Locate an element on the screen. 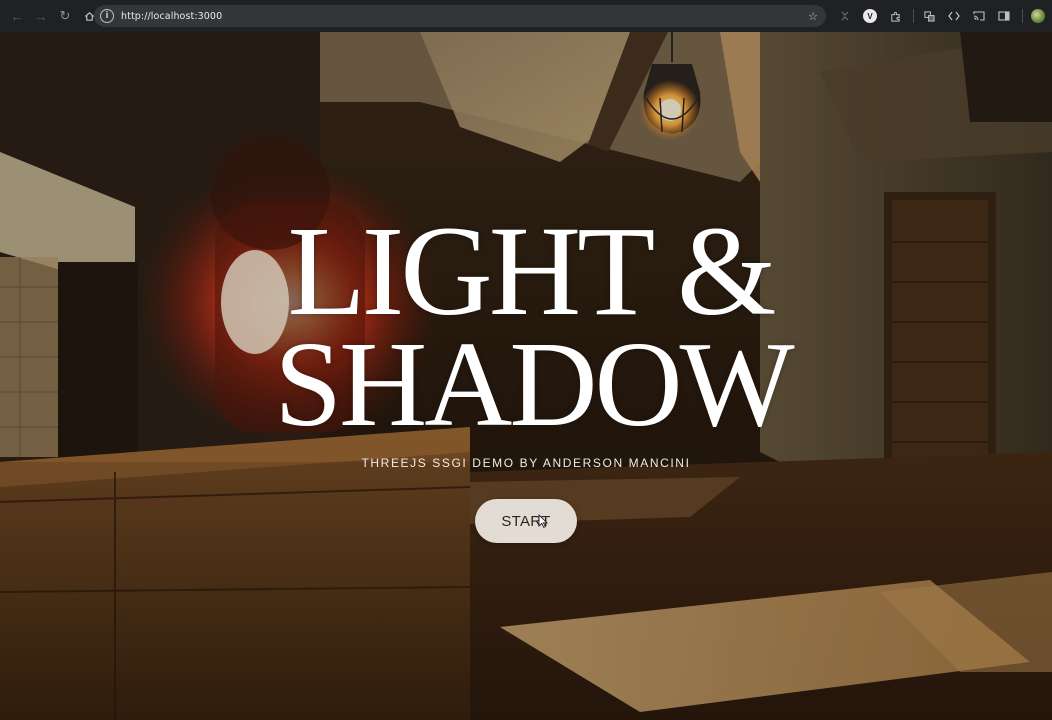  forward-button: → is located at coordinates (41, 16).